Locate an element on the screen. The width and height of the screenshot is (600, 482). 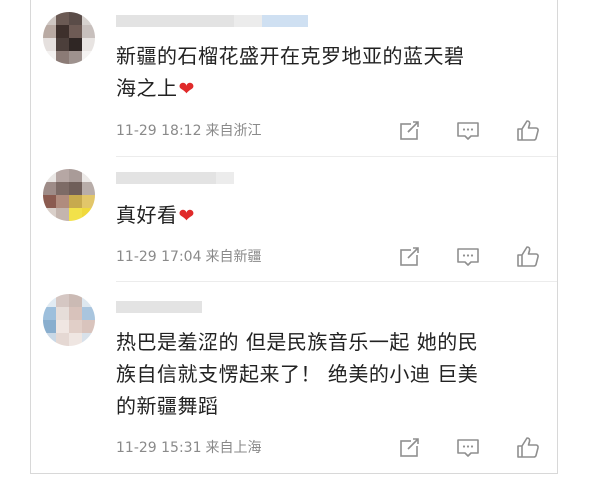
comment-meta: 11-29 15:31 来自上海 is located at coordinates (188, 448).